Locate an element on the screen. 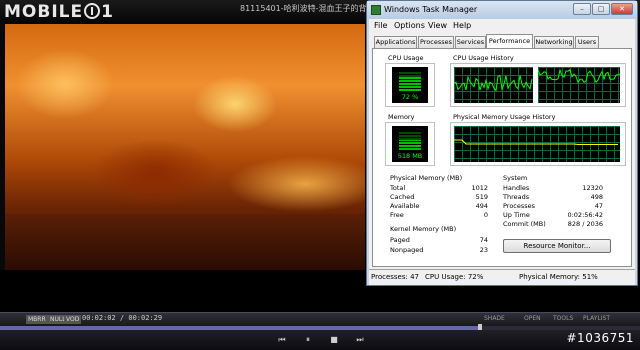 The height and width of the screenshot is (350, 640). stop-icon: ■ is located at coordinates (334, 339).